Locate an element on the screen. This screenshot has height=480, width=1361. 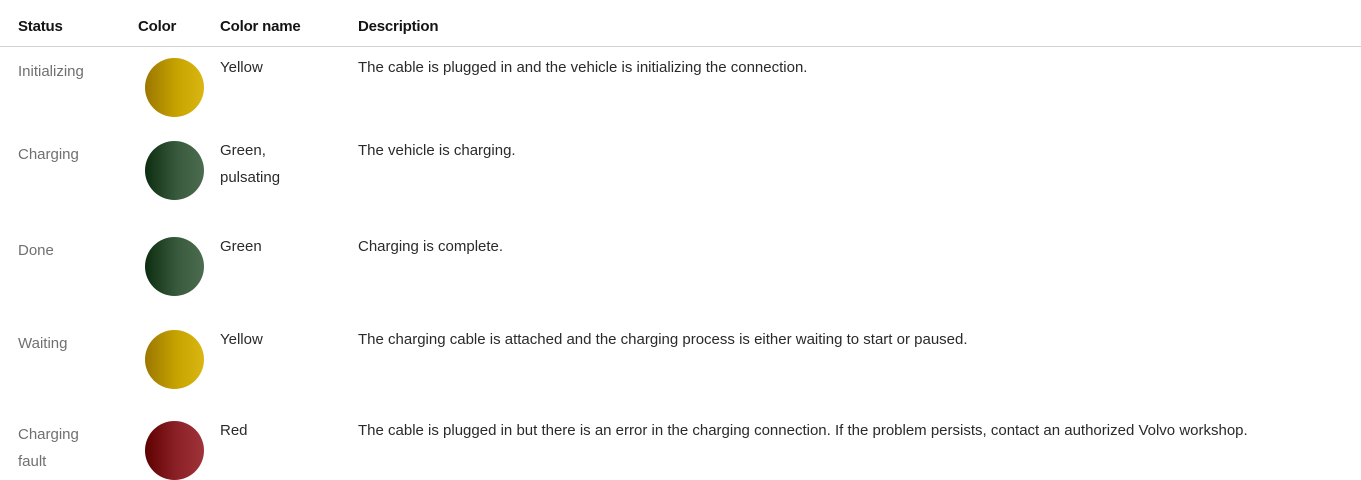
header-color: Color is located at coordinates (157, 26).